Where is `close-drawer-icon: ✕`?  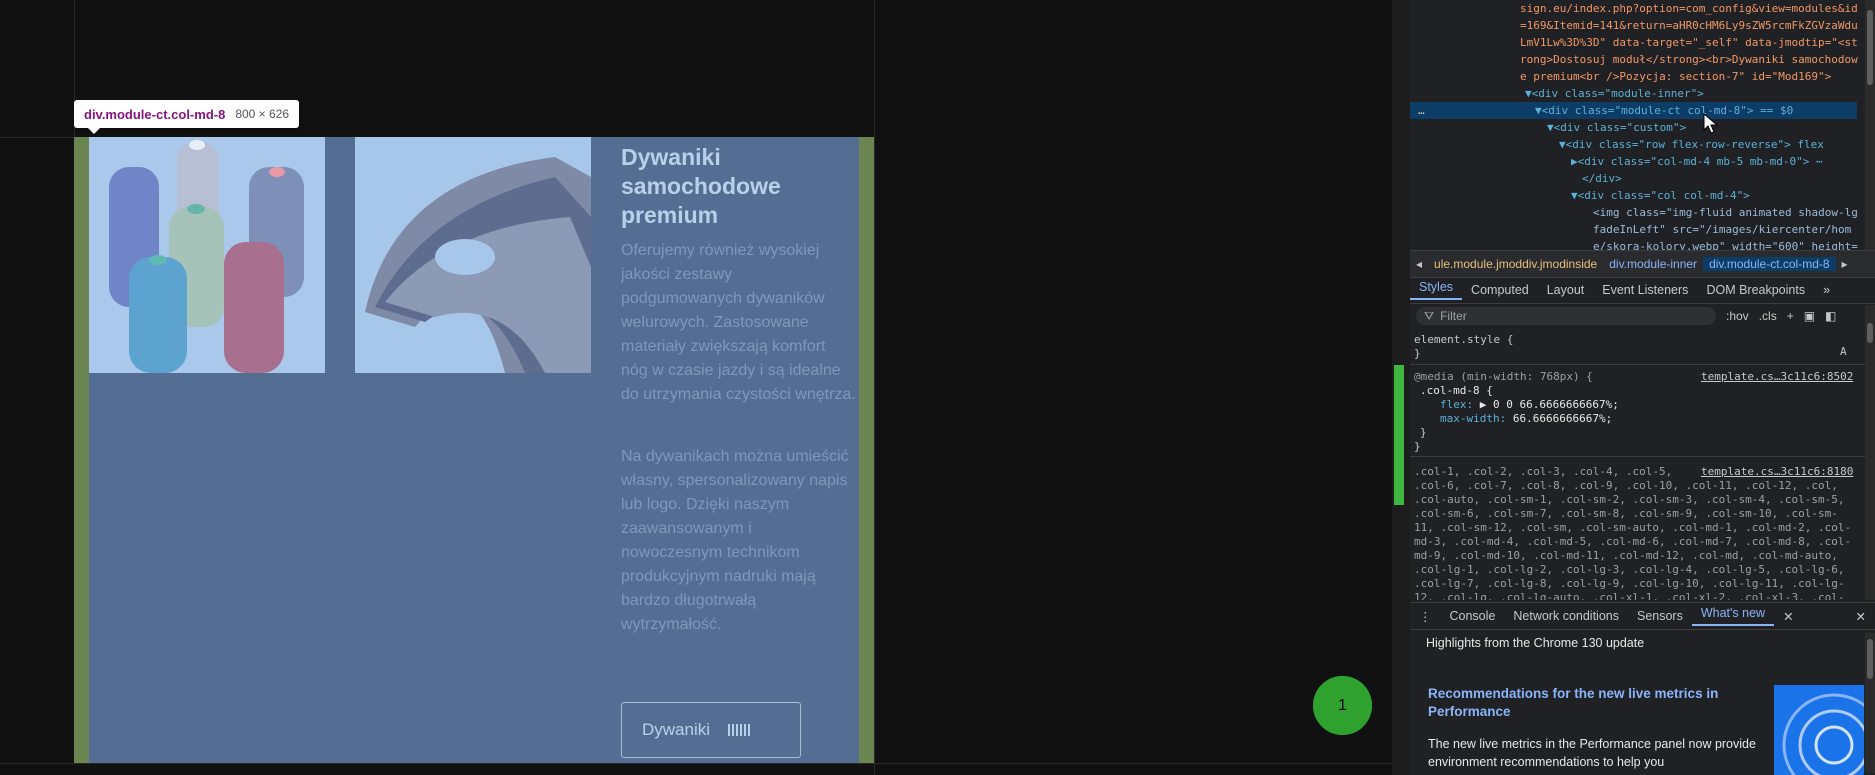
close-drawer-icon: ✕ is located at coordinates (1861, 616).